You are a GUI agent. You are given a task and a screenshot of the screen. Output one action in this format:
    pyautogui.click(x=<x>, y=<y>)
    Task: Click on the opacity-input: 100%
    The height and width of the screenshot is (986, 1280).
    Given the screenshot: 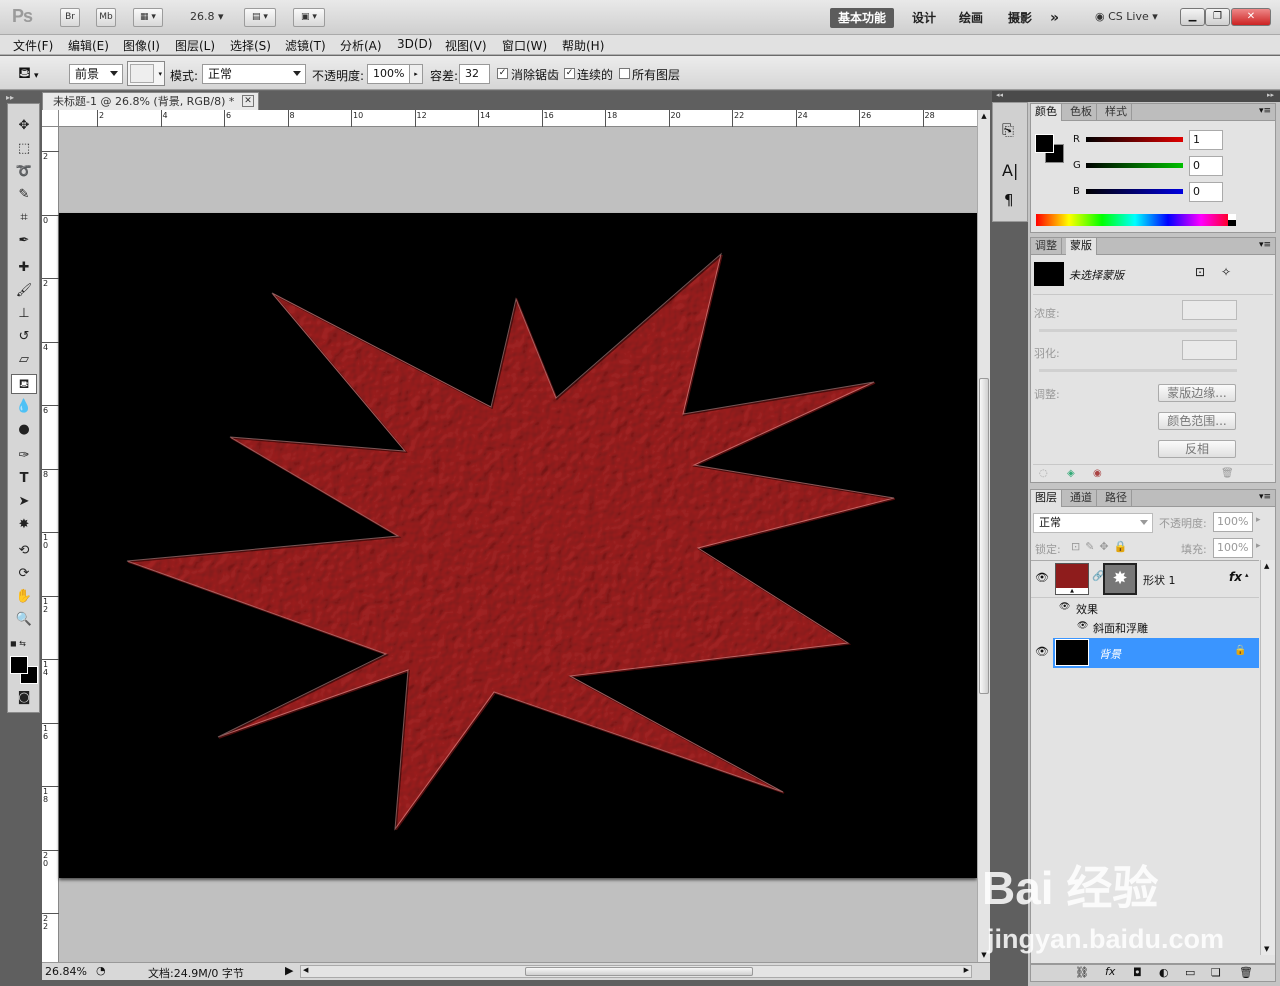 What is the action you would take?
    pyautogui.click(x=389, y=74)
    